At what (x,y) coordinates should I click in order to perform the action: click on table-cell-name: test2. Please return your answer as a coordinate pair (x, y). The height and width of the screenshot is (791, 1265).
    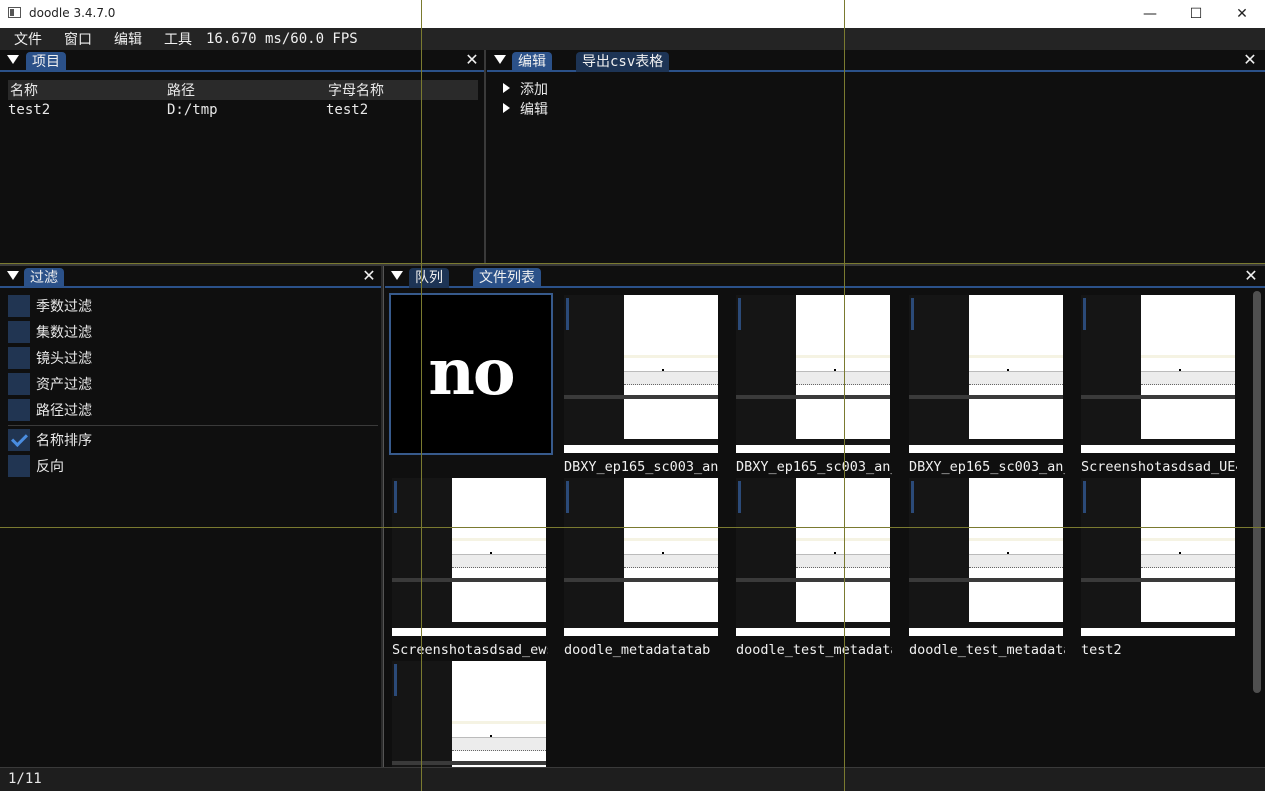
    Looking at the image, I should click on (29, 110).